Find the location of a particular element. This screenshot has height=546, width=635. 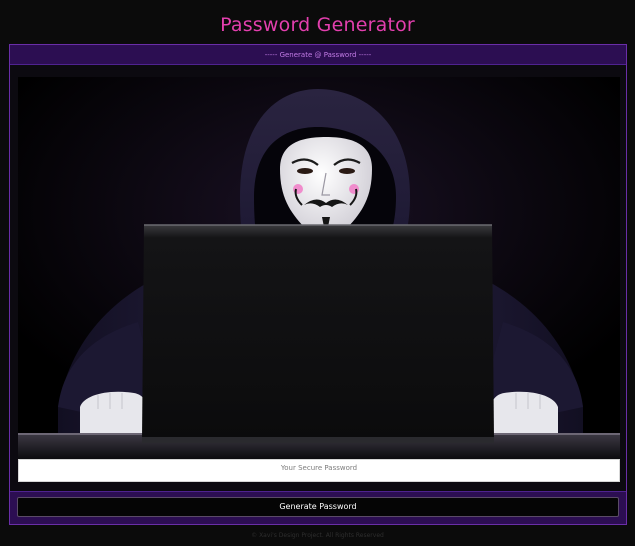

card-header: ----- Generate @ Password ----- is located at coordinates (318, 55).